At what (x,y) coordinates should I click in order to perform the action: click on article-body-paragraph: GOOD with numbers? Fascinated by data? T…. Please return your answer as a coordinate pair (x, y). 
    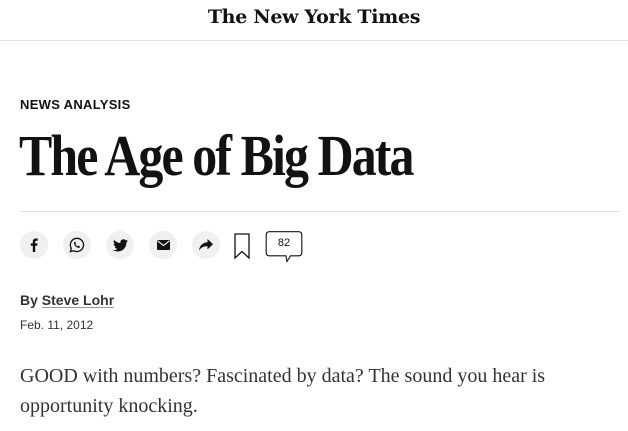
    Looking at the image, I should click on (283, 391).